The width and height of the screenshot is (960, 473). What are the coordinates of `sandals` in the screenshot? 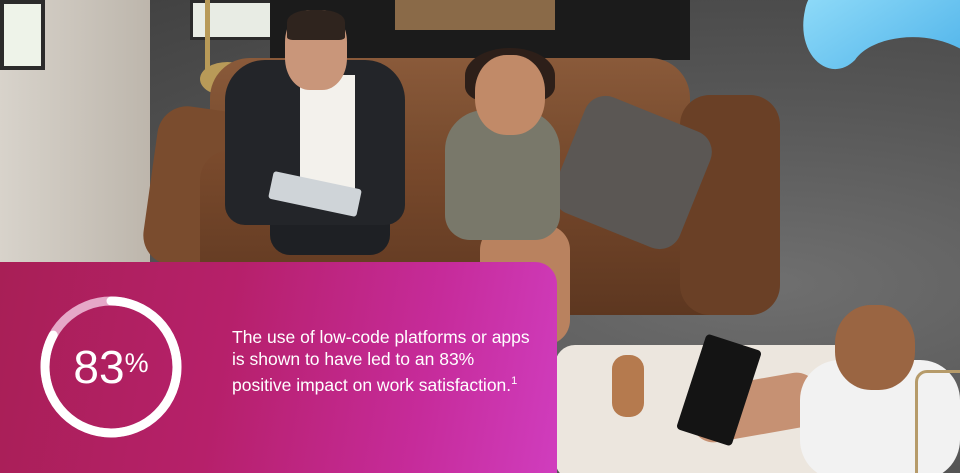 It's located at (628, 386).